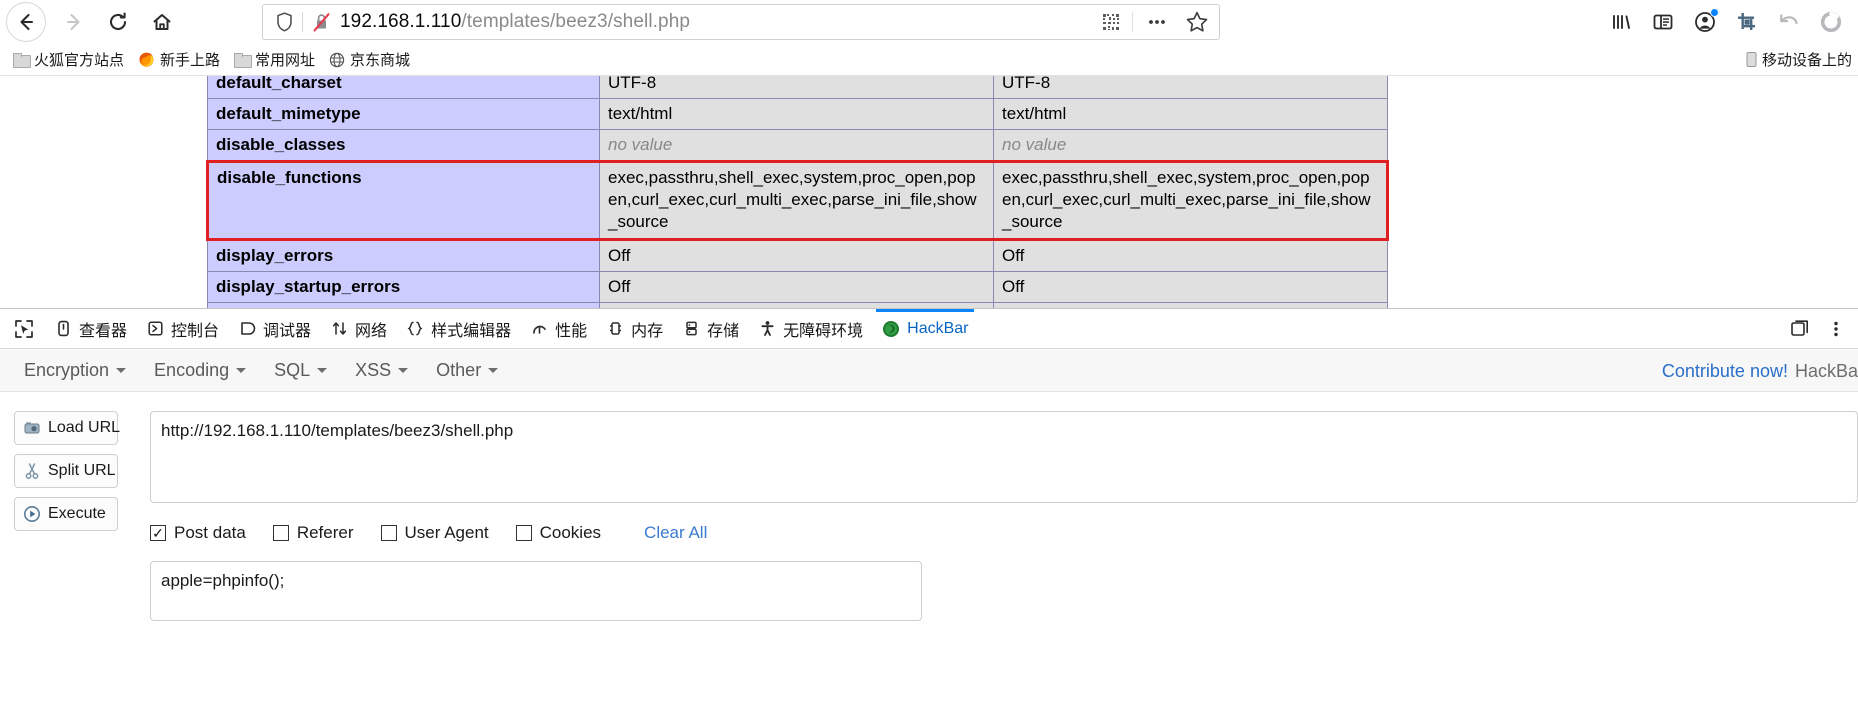 This screenshot has width=1858, height=712. What do you see at coordinates (1725, 371) in the screenshot?
I see `contribute-now-link: Contribute now!` at bounding box center [1725, 371].